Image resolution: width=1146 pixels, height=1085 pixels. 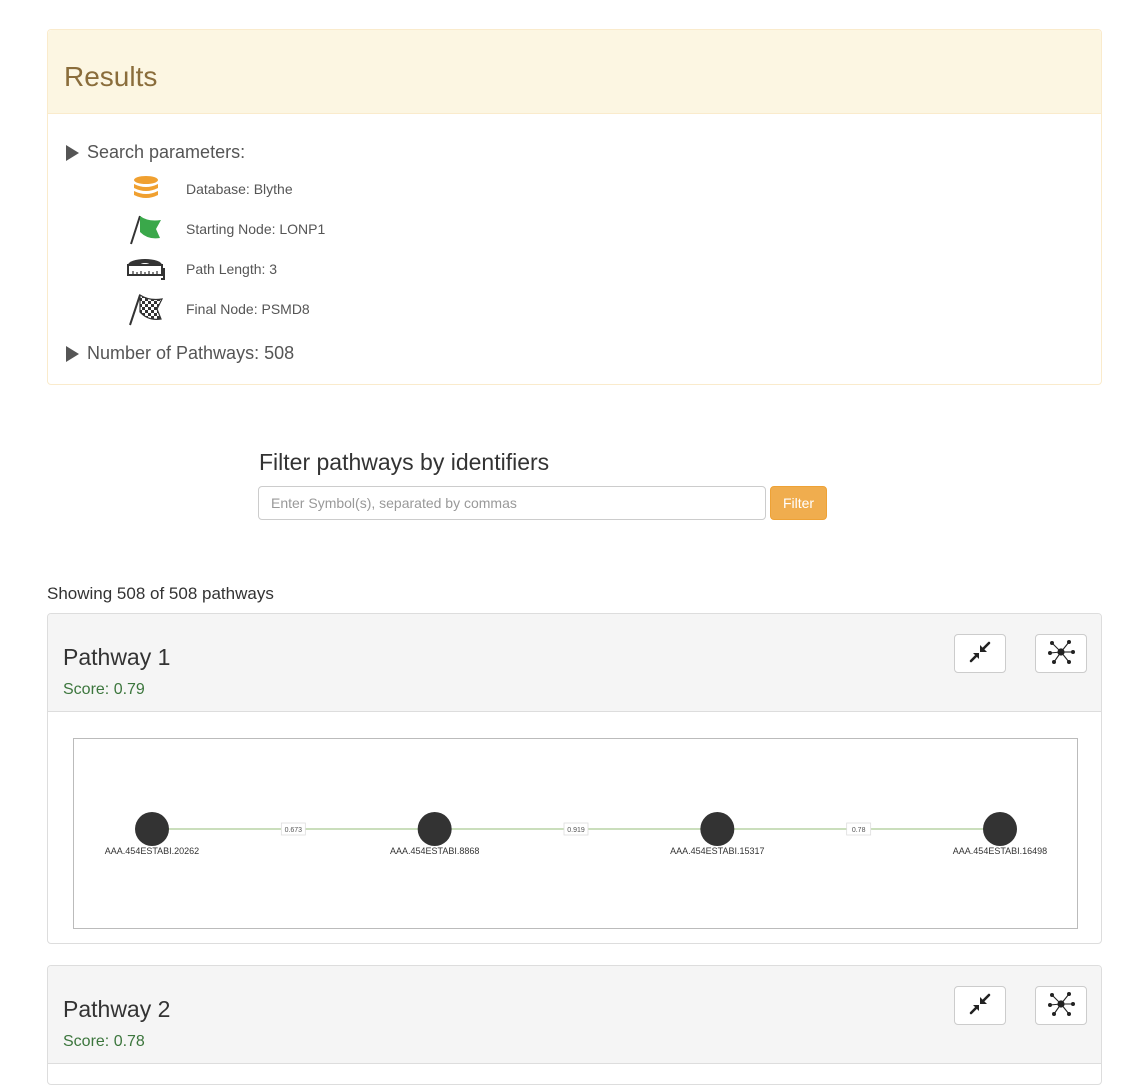 What do you see at coordinates (248, 309) in the screenshot?
I see `param-final-node-text: Final Node: PSMD8` at bounding box center [248, 309].